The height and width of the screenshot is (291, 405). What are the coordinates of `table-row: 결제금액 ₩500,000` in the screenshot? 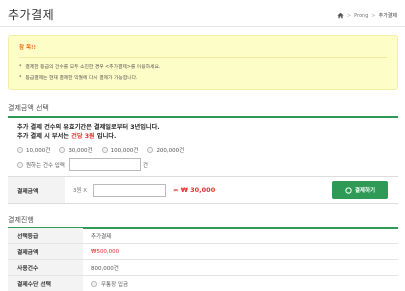 It's located at (203, 252).